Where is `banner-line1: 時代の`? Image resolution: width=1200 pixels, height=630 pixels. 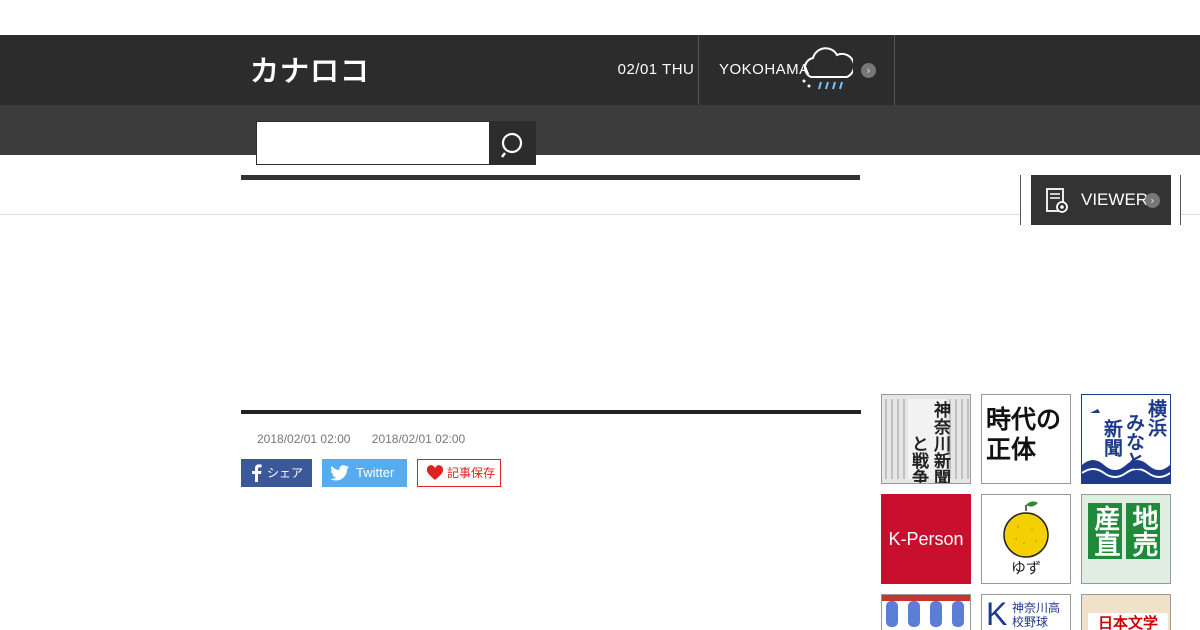 banner-line1: 時代の is located at coordinates (1024, 419).